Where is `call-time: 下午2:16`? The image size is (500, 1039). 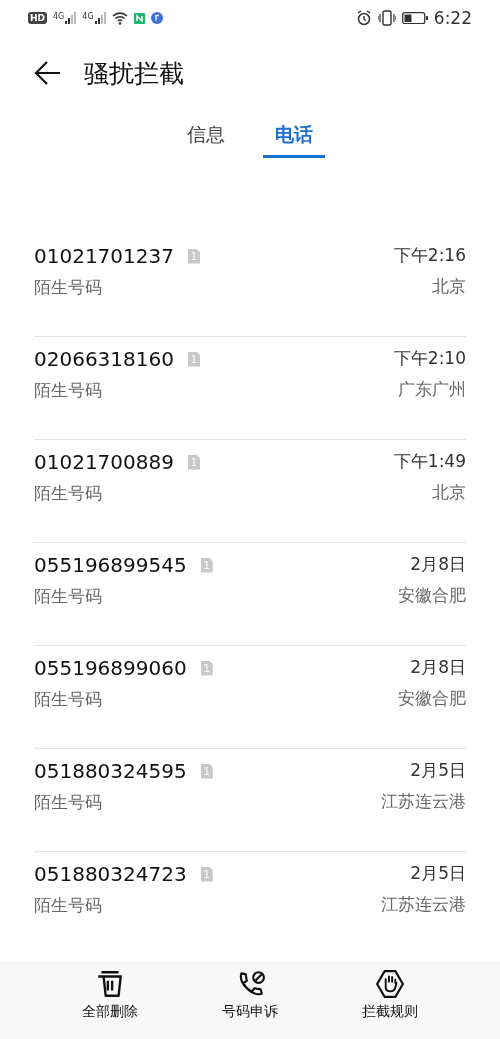
call-time: 下午2:16 is located at coordinates (429, 255).